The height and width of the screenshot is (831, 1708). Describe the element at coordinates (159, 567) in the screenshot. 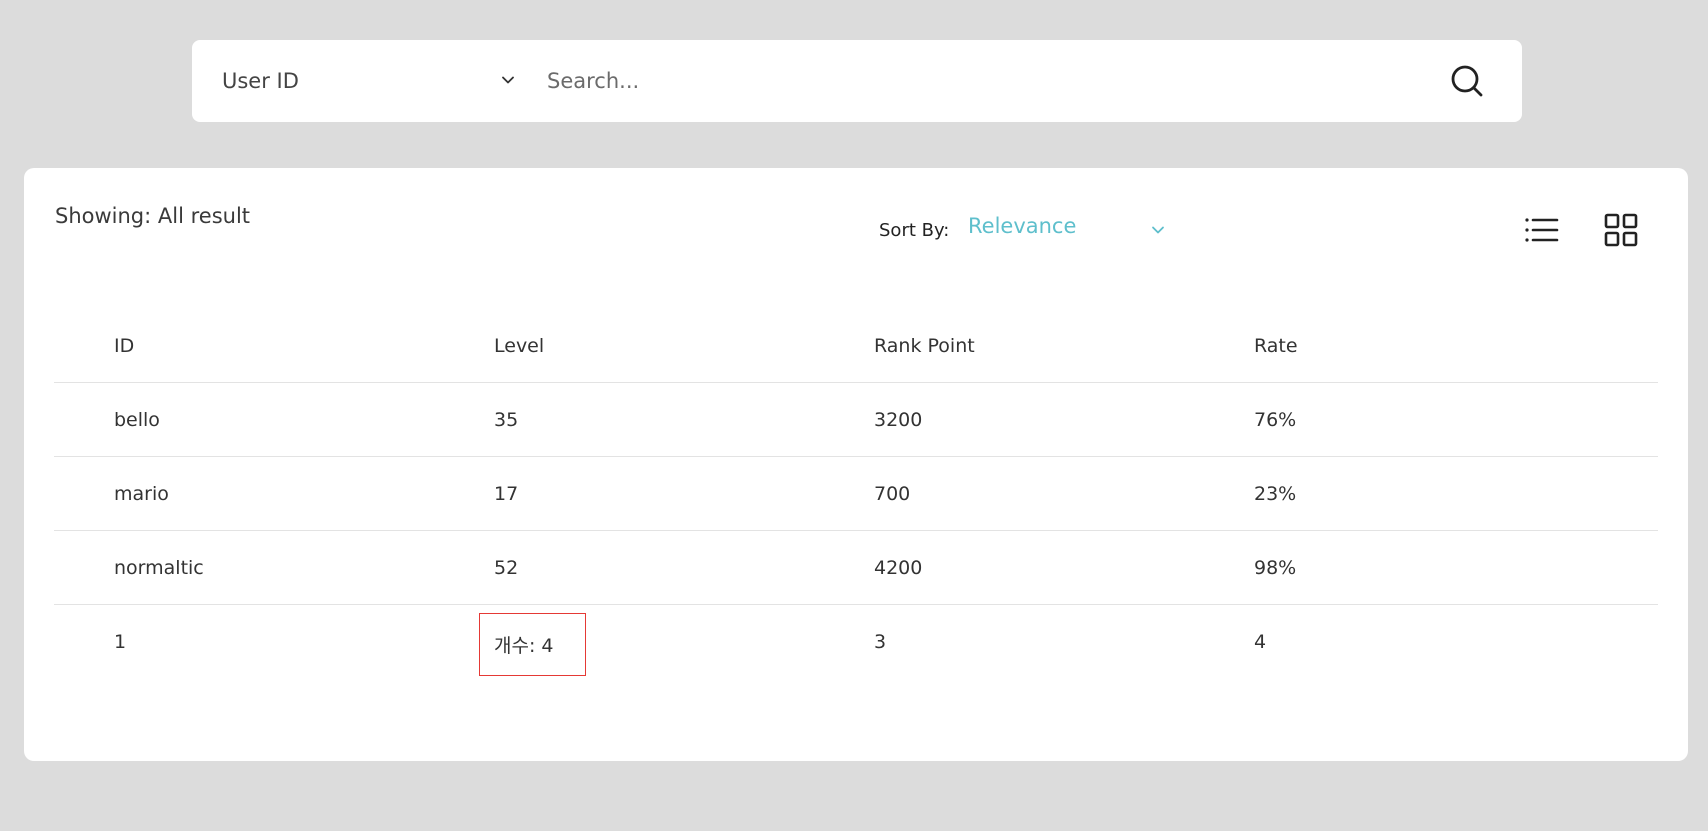

I see `cell-id: normaltic` at that location.